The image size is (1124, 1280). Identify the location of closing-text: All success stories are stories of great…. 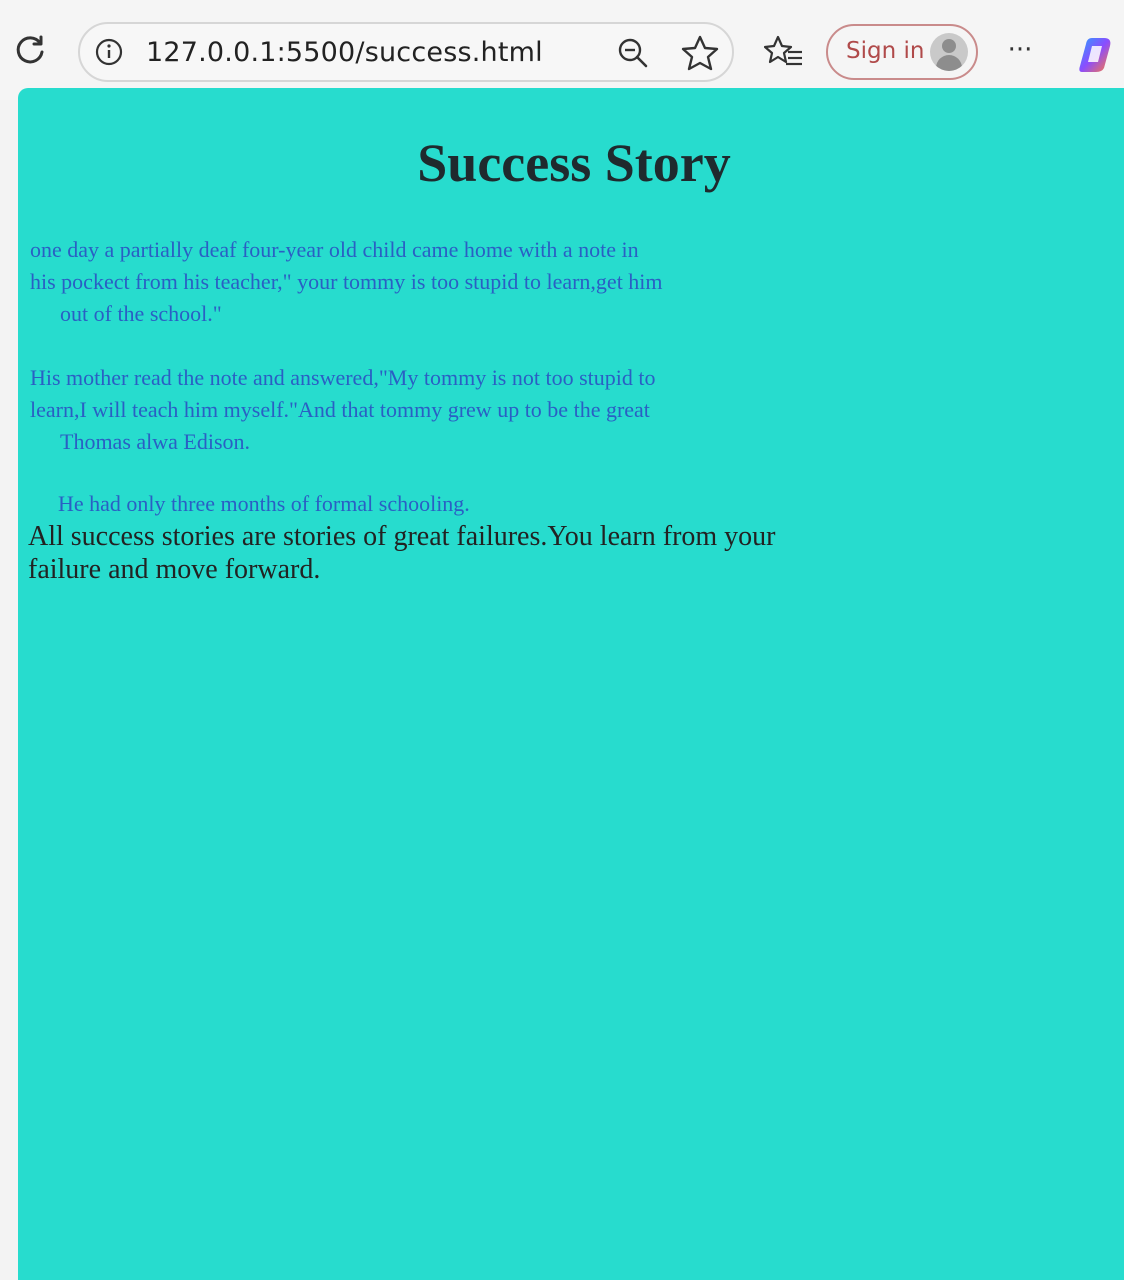
(402, 553).